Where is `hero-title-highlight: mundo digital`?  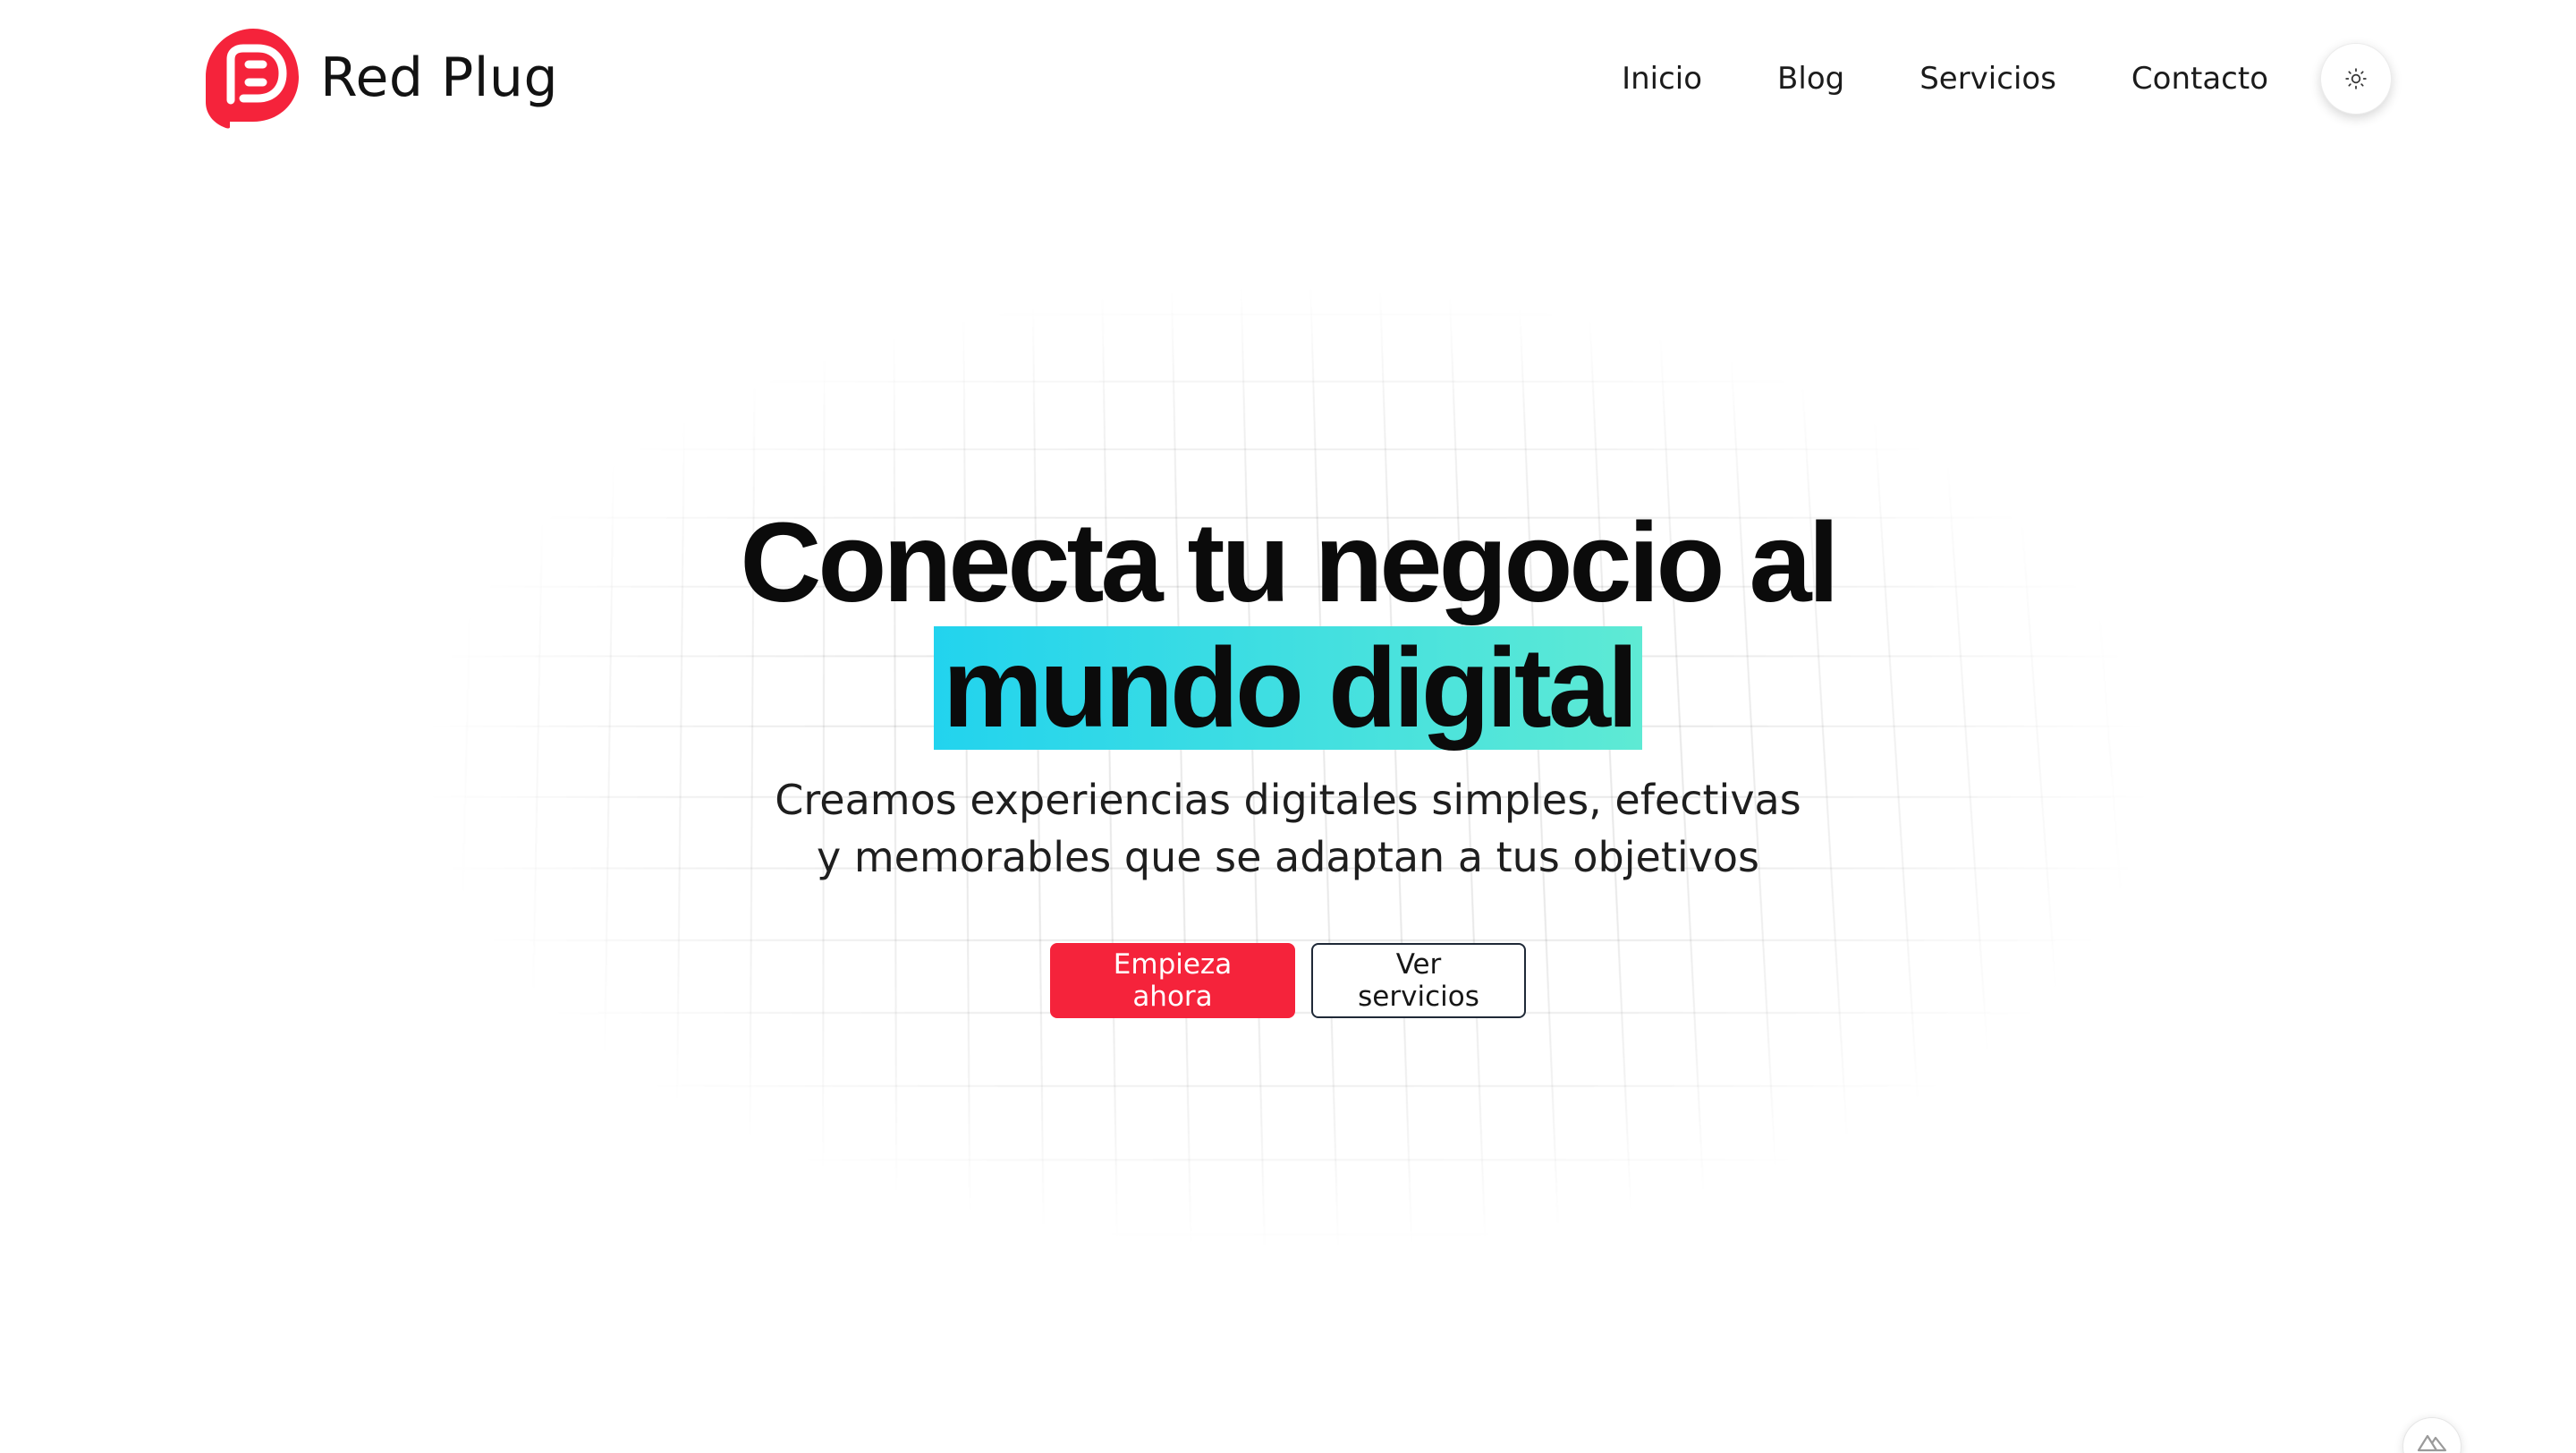 hero-title-highlight: mundo digital is located at coordinates (1288, 688).